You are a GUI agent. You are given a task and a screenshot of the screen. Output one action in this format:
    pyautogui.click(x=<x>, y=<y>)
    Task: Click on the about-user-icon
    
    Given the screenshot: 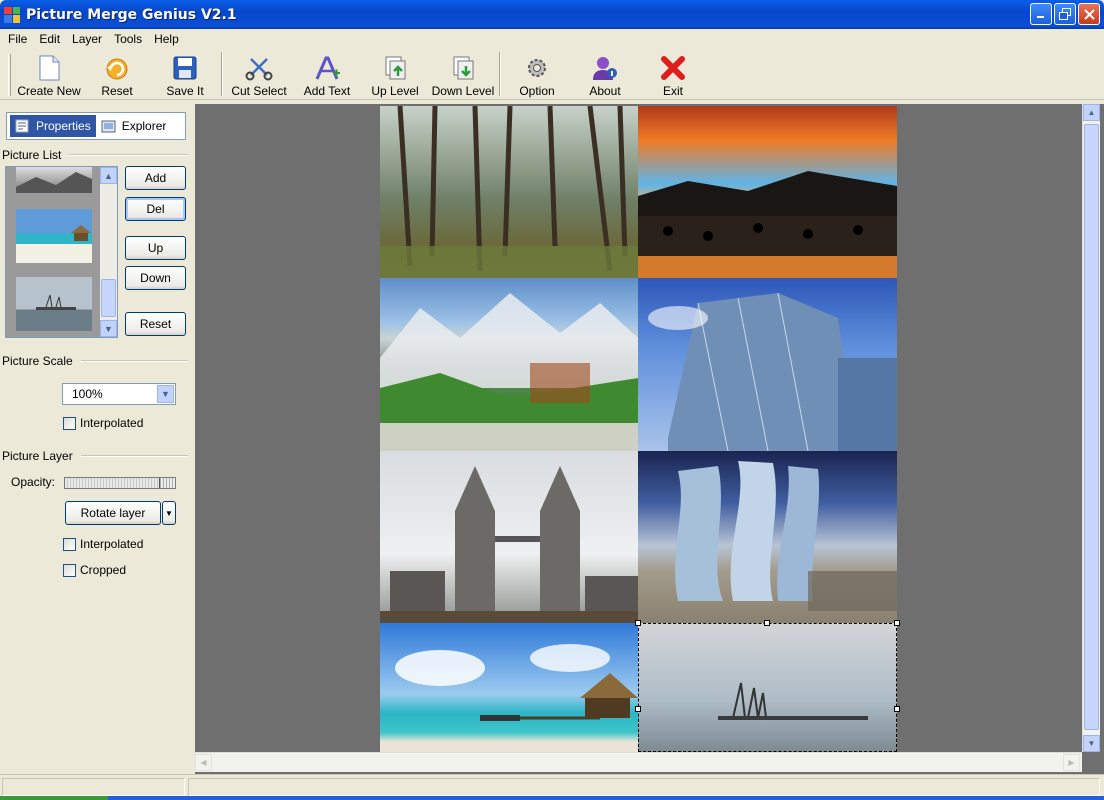 What is the action you would take?
    pyautogui.click(x=605, y=67)
    